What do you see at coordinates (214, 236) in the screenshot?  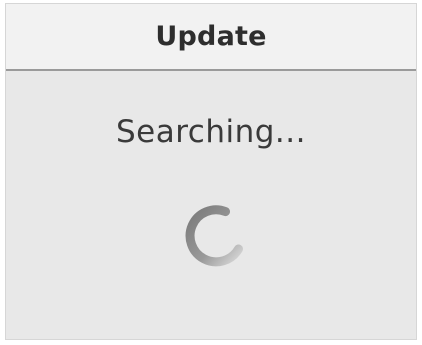 I see `spinner-icon` at bounding box center [214, 236].